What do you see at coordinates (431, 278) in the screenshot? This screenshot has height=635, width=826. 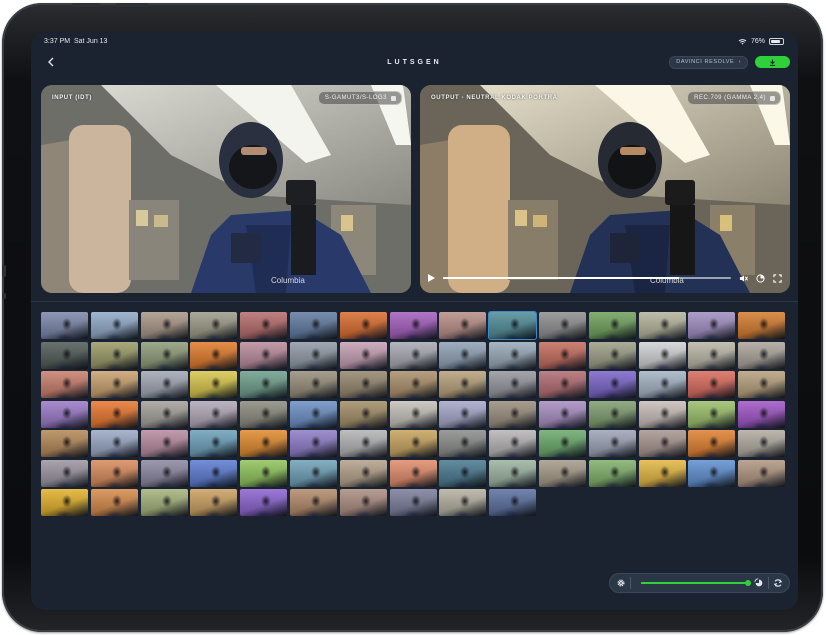 I see `play-icon` at bounding box center [431, 278].